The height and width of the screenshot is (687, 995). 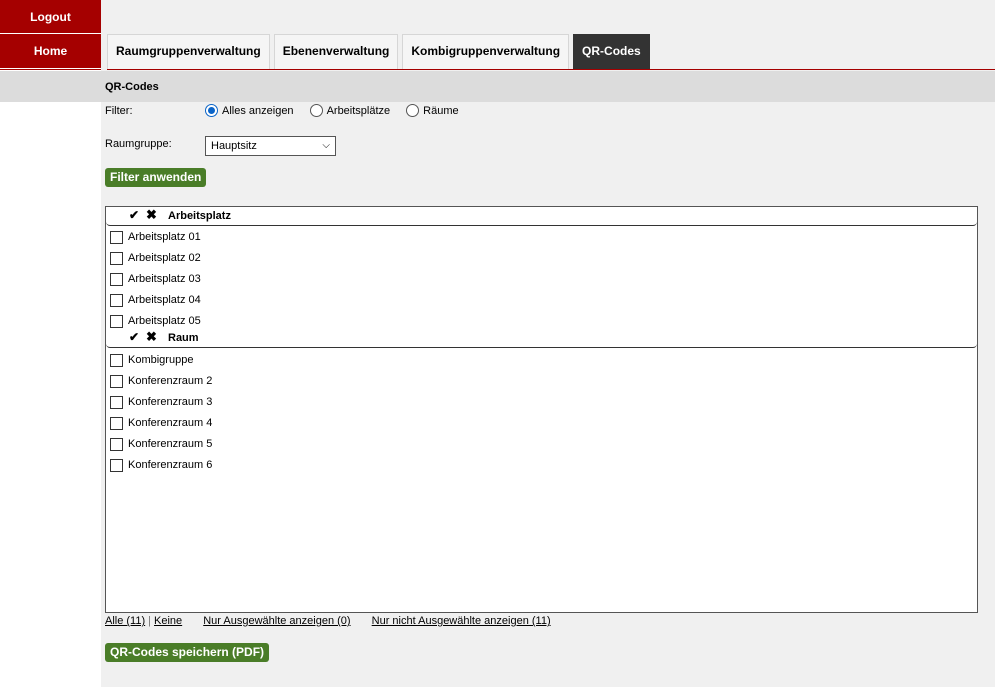 I want to click on list-item: Arbeitsplatz 04, so click(x=155, y=300).